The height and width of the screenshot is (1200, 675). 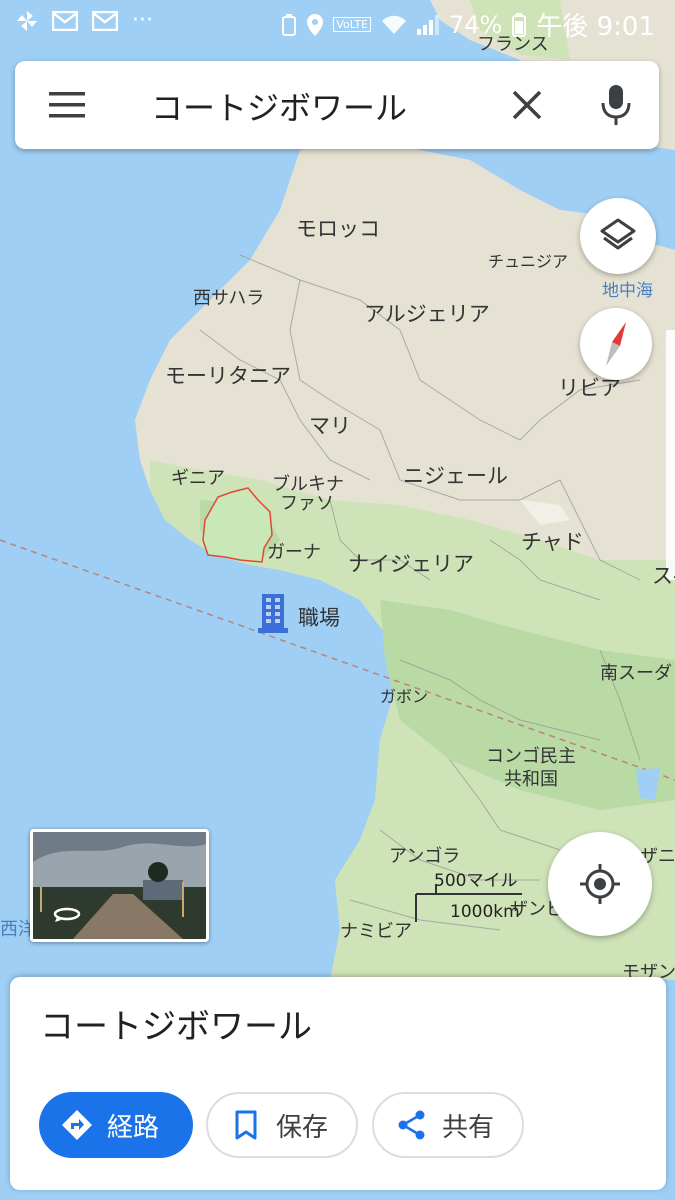 What do you see at coordinates (273, 613) in the screenshot?
I see `work-icon` at bounding box center [273, 613].